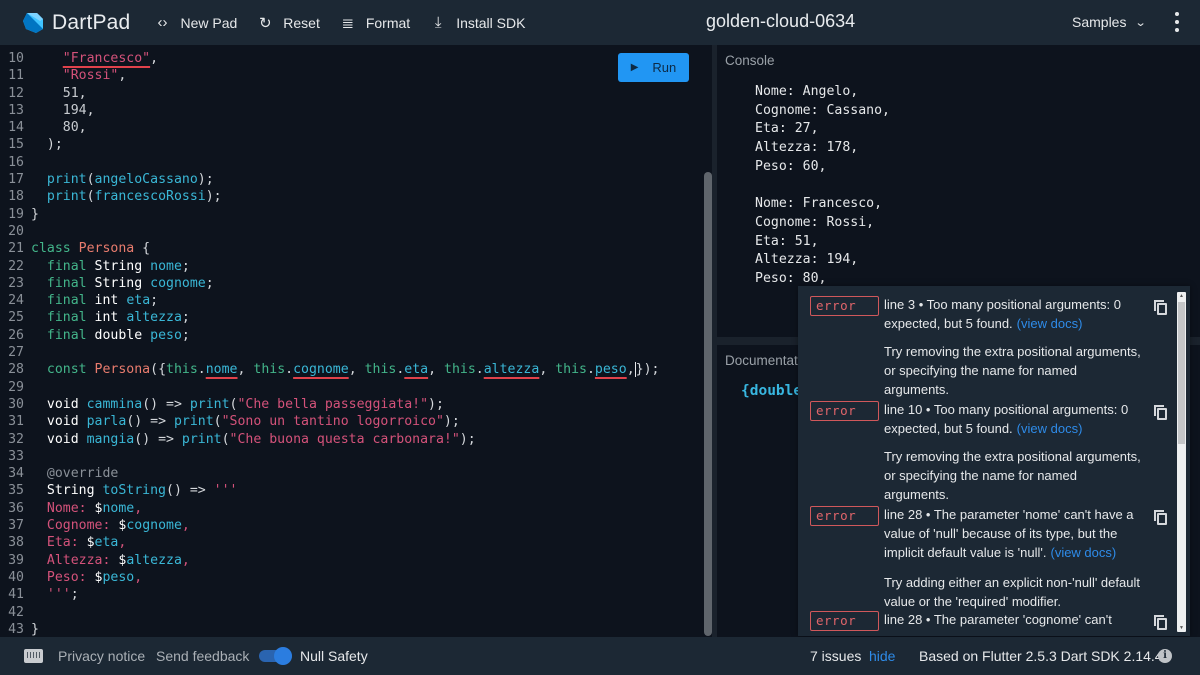 The image size is (1200, 675). Describe the element at coordinates (16, 197) in the screenshot. I see `line-number: 18` at that location.